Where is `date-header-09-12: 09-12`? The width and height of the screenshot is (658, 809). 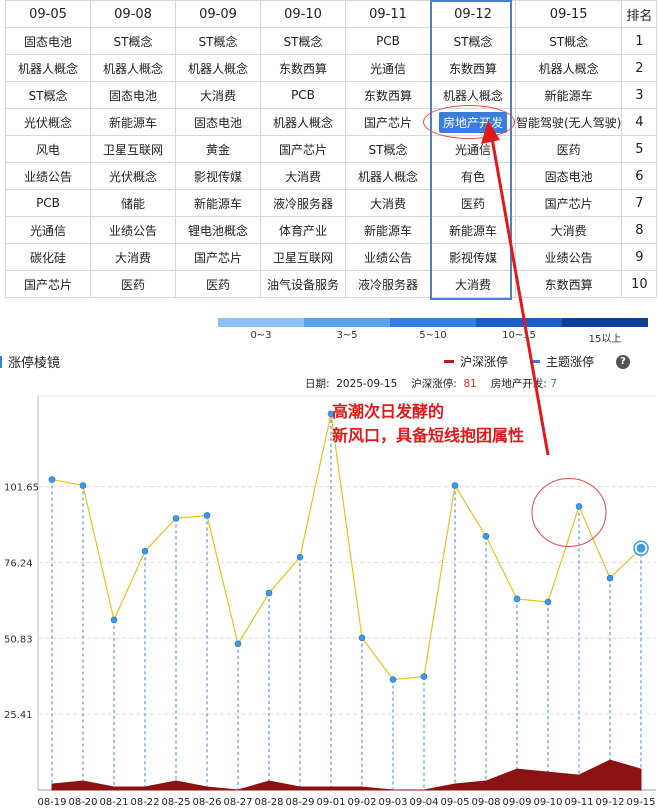
date-header-09-12: 09-12 is located at coordinates (473, 14).